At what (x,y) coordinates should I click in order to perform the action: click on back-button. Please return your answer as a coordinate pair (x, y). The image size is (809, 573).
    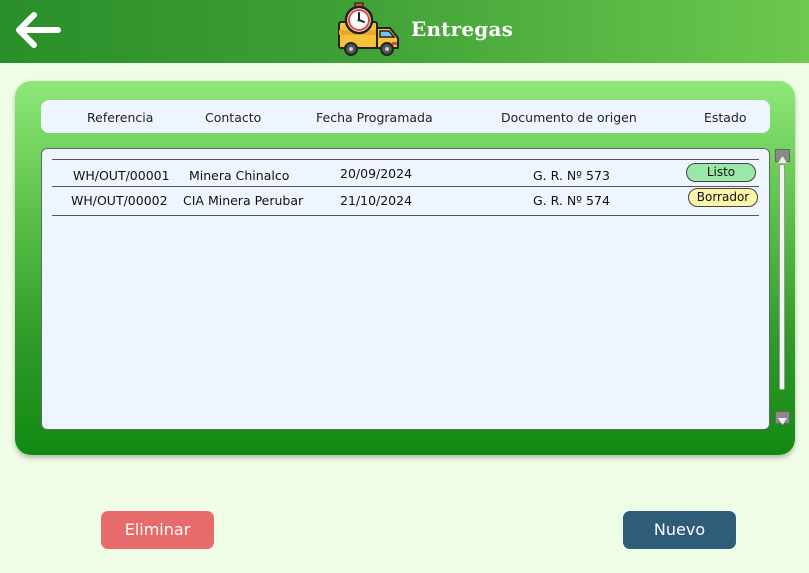
    Looking at the image, I should click on (38, 30).